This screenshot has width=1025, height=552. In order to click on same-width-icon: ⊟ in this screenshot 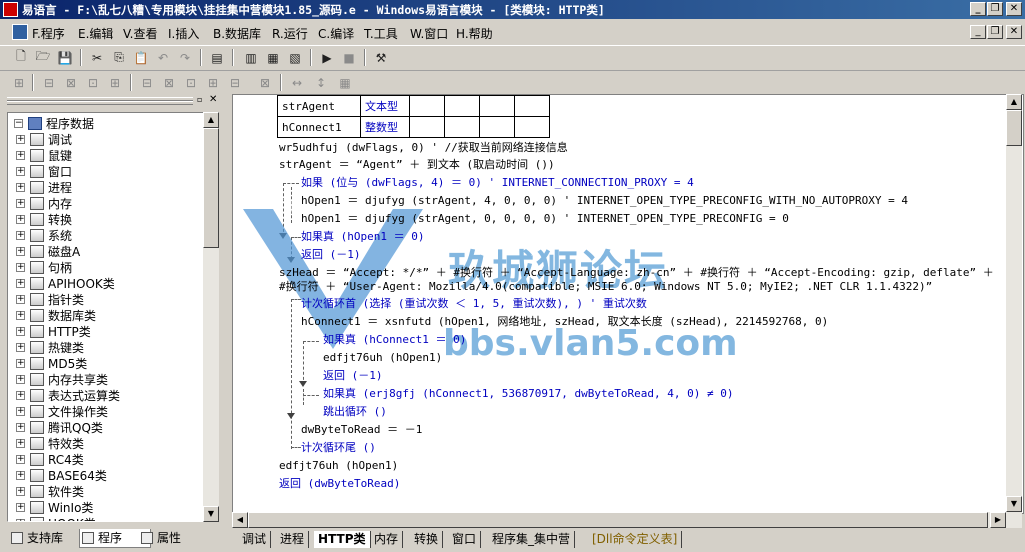, I will do `click(147, 82)`.